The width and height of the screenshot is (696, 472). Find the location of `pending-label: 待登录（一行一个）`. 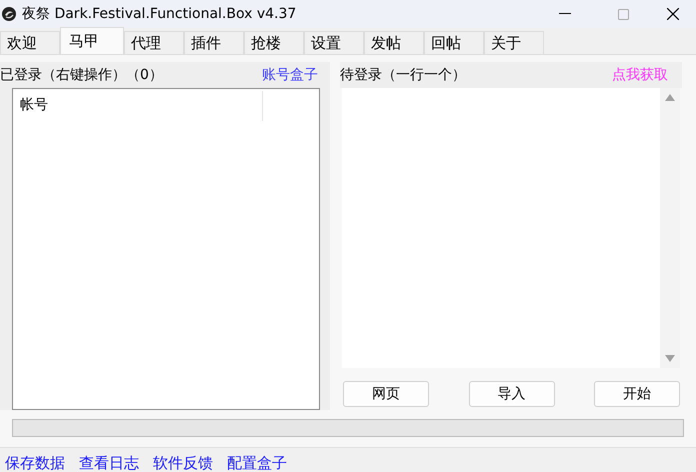

pending-label: 待登录（一行一个） is located at coordinates (403, 75).